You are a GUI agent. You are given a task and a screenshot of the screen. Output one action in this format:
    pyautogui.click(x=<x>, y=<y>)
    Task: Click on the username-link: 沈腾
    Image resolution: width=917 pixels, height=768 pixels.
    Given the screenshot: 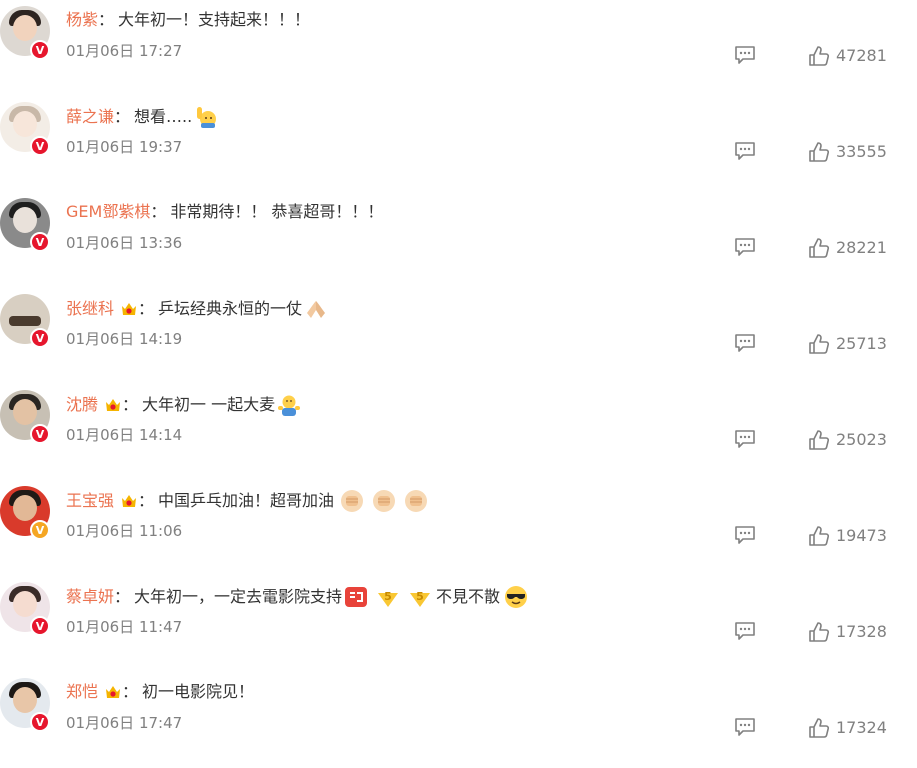 What is the action you would take?
    pyautogui.click(x=82, y=405)
    